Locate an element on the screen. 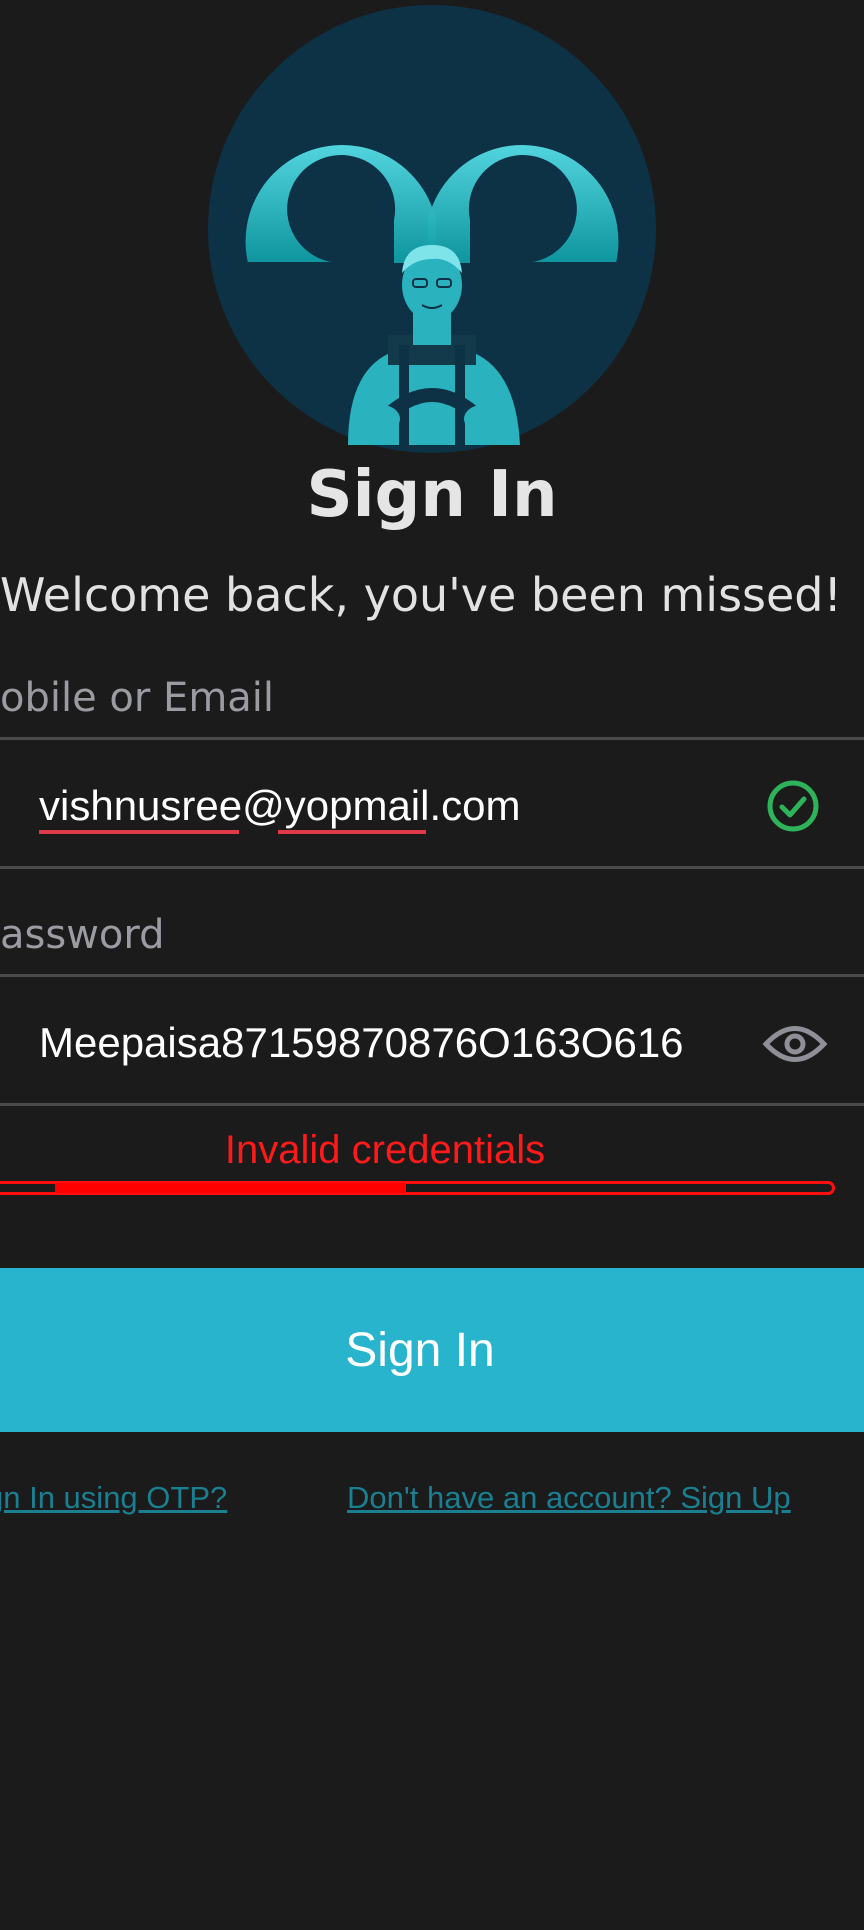  check-circle-icon is located at coordinates (793, 806).